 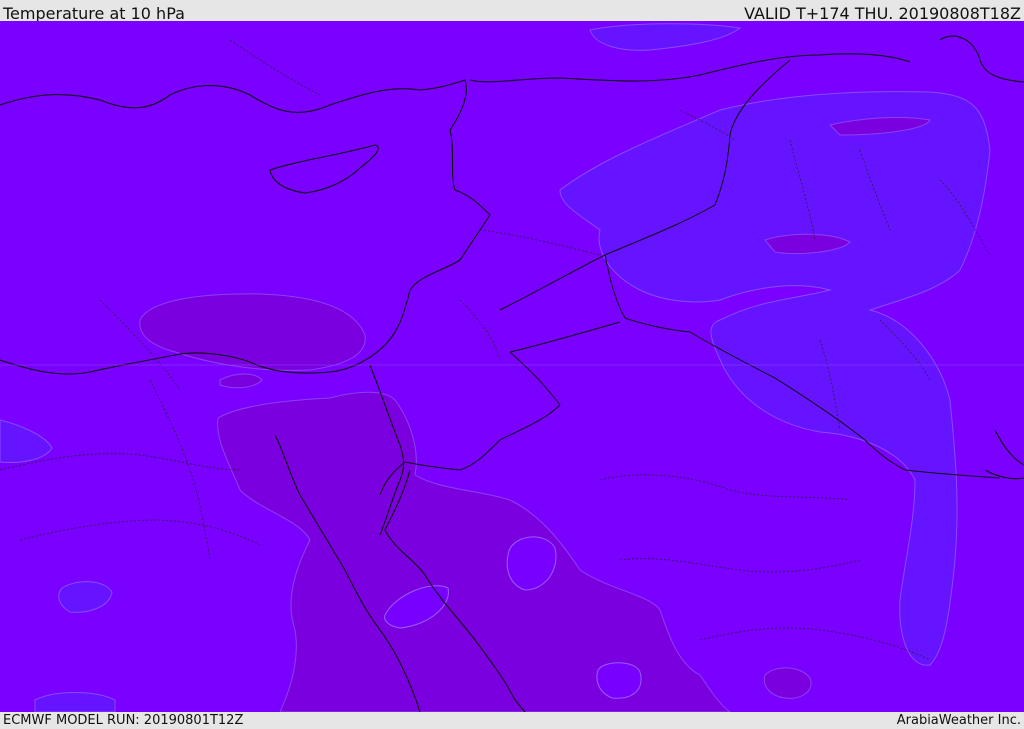 What do you see at coordinates (958, 720) in the screenshot?
I see `credit-label: ArabiaWeather Inc.` at bounding box center [958, 720].